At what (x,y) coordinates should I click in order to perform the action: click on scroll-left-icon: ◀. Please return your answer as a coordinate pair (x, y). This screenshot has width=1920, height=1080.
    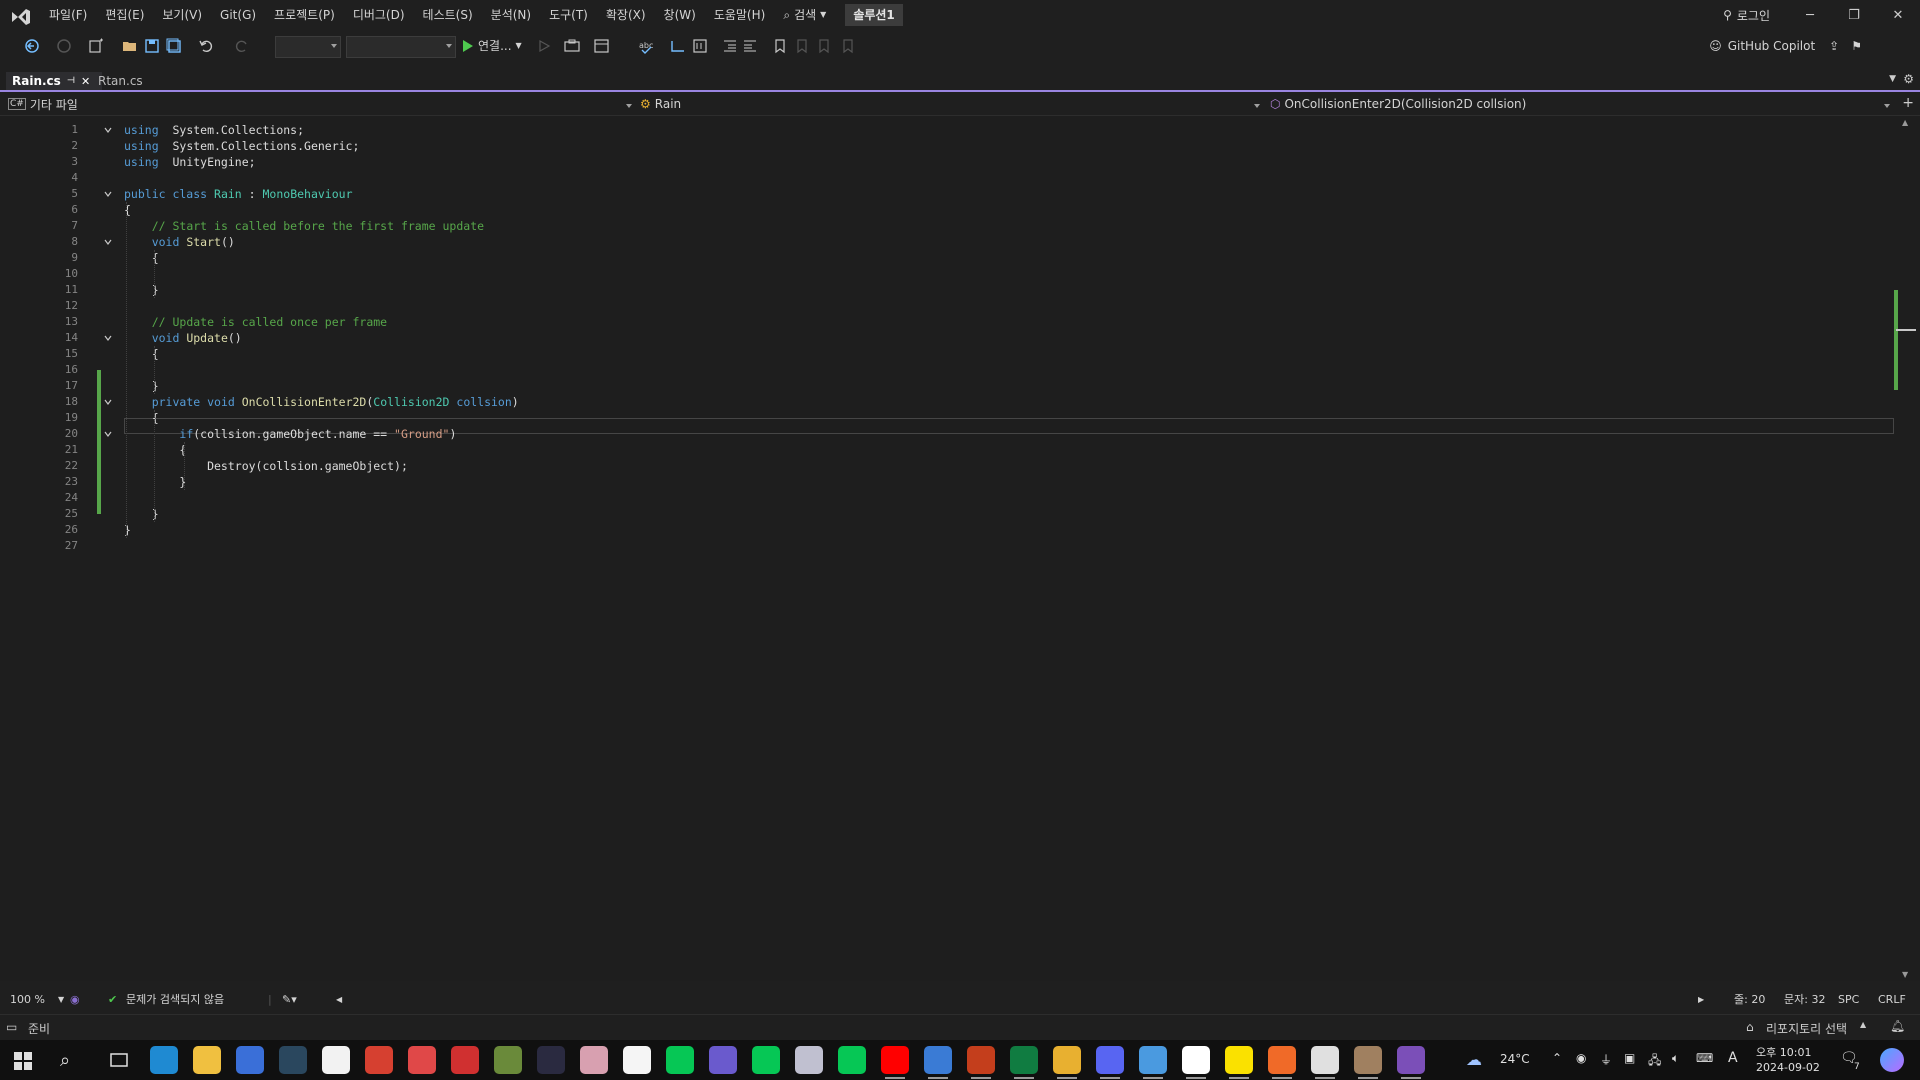
    Looking at the image, I should click on (339, 1000).